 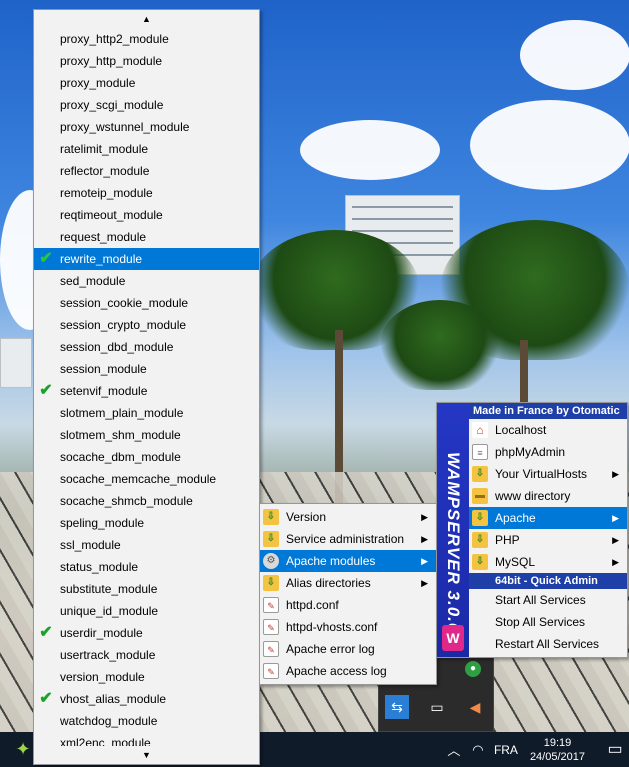 What do you see at coordinates (146, 677) in the screenshot?
I see `module-item-version-module: version_module` at bounding box center [146, 677].